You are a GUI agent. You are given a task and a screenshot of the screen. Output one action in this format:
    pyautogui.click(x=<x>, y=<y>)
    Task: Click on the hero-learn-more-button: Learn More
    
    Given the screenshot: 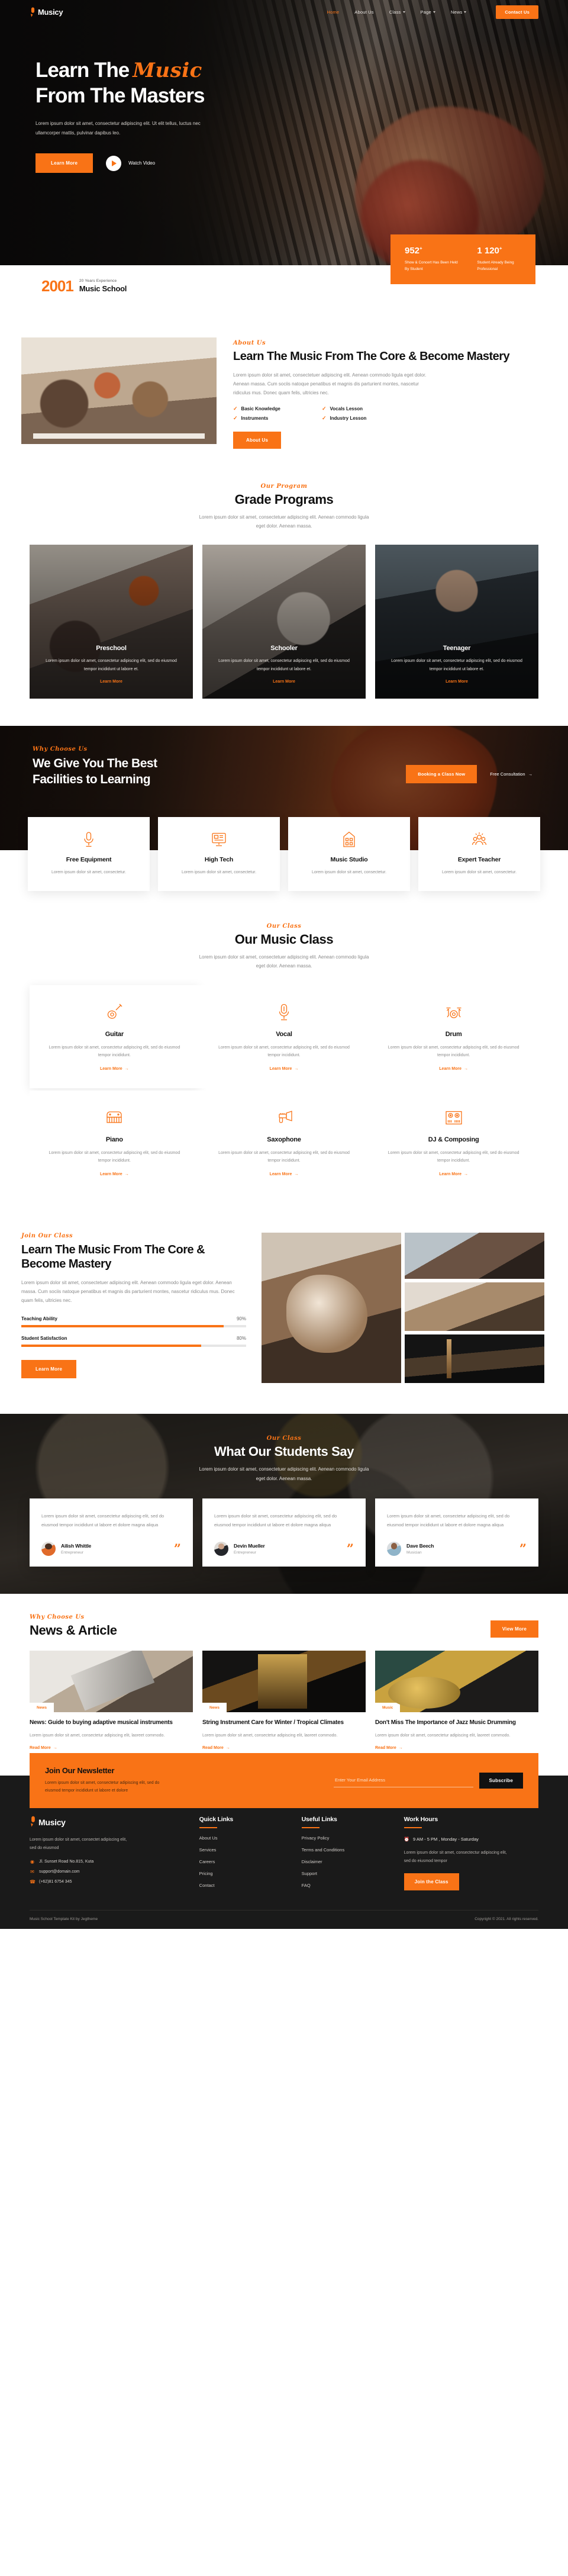 What is the action you would take?
    pyautogui.click(x=64, y=163)
    